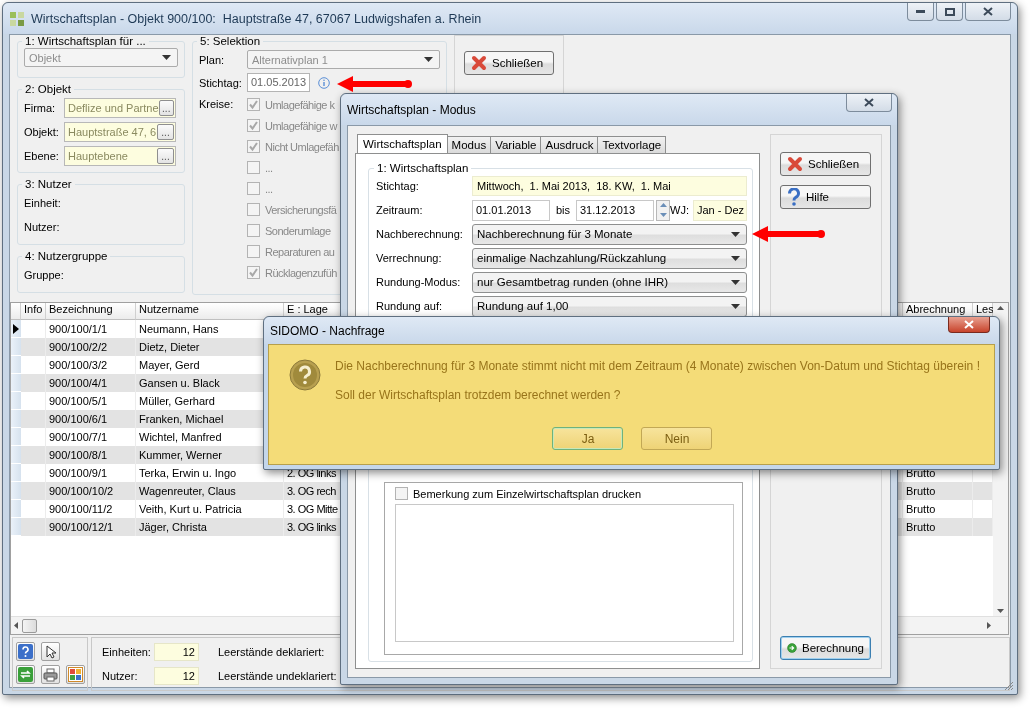 Image resolution: width=1032 pixels, height=711 pixels. What do you see at coordinates (42, 132) in the screenshot?
I see `field-label: Objekt:` at bounding box center [42, 132].